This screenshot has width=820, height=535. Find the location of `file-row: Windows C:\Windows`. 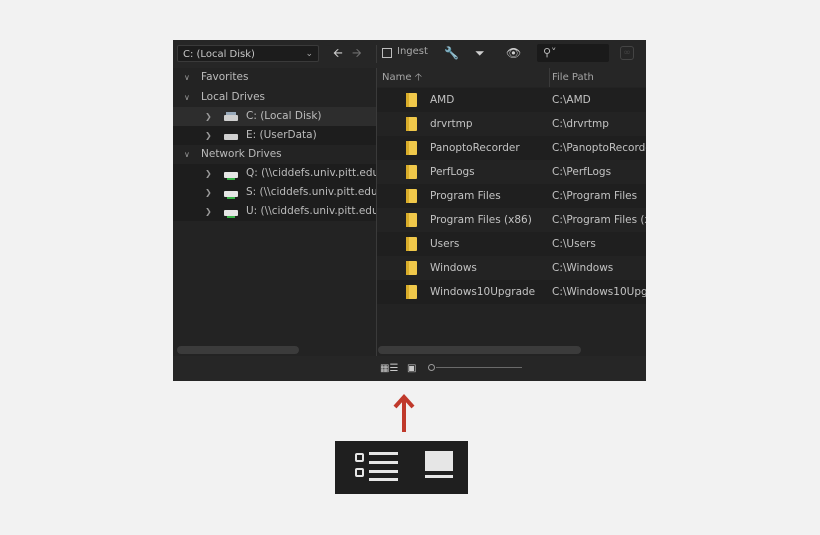

file-row: Windows C:\Windows is located at coordinates (511, 268).